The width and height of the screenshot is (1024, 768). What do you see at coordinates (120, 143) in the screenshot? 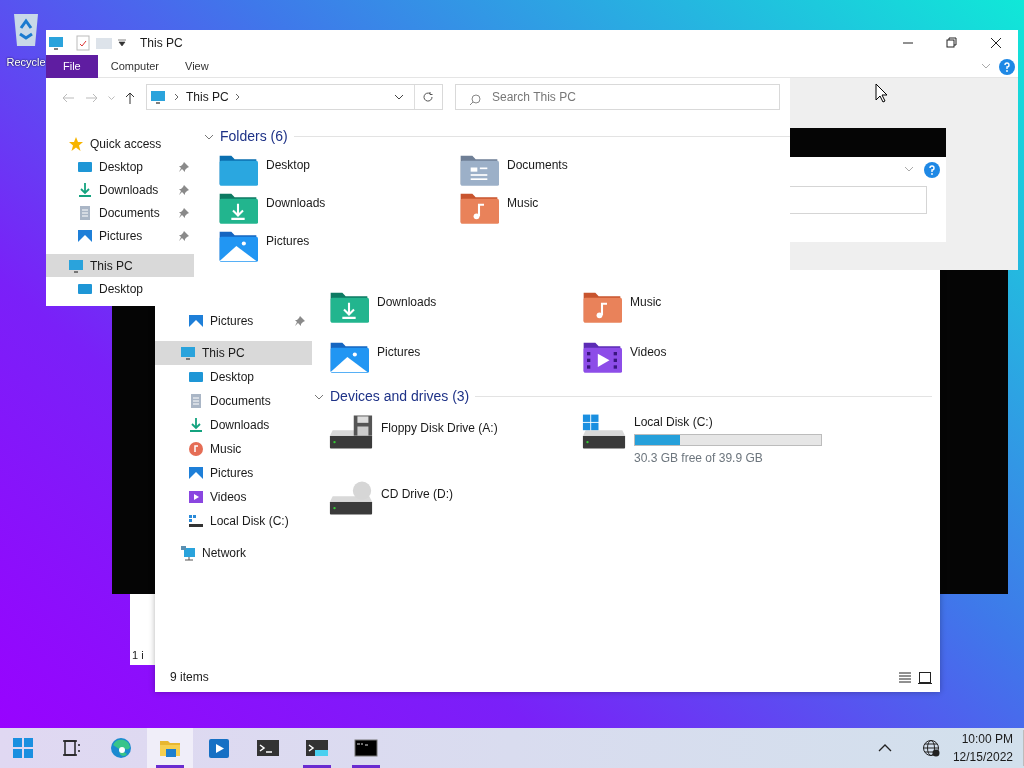
I see `nav-item: Quick access` at bounding box center [120, 143].